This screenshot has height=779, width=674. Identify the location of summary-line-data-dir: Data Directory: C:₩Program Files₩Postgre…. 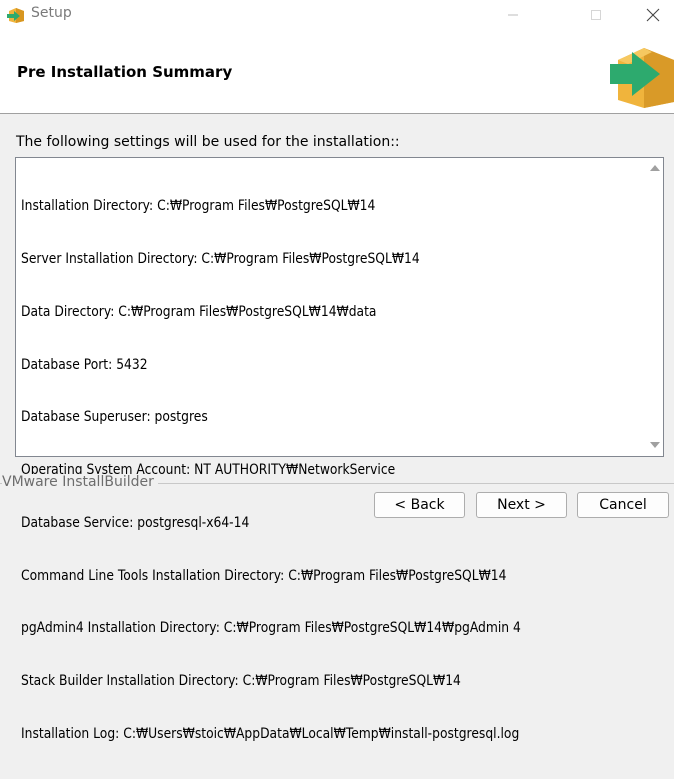
(199, 311).